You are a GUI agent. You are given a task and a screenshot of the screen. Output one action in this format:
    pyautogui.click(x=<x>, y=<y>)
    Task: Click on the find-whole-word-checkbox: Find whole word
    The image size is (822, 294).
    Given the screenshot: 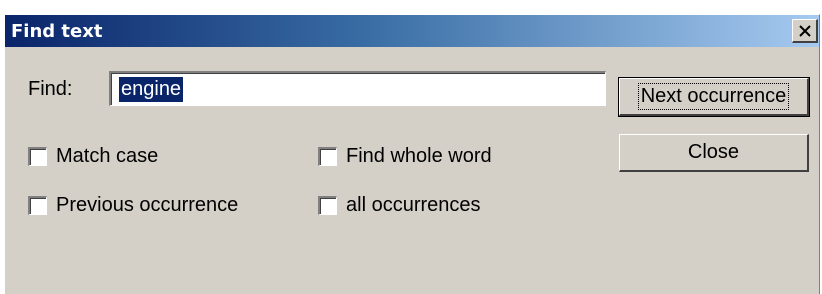 What is the action you would take?
    pyautogui.click(x=405, y=156)
    